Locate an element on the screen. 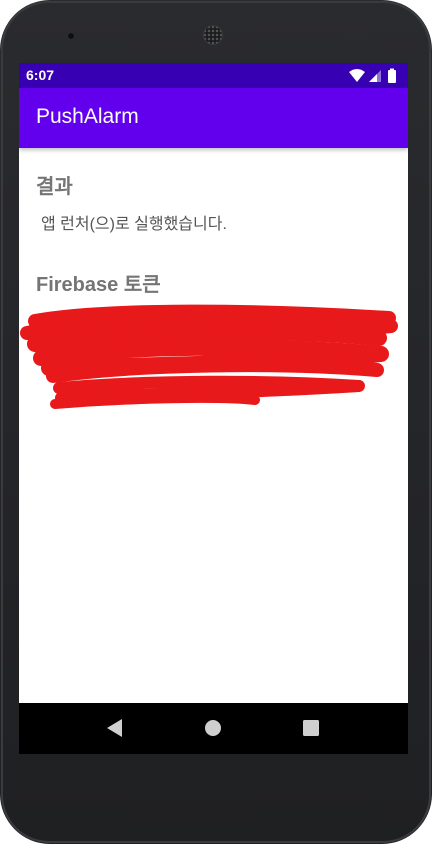 The width and height of the screenshot is (432, 844). cellular-signal-icon is located at coordinates (375, 76).